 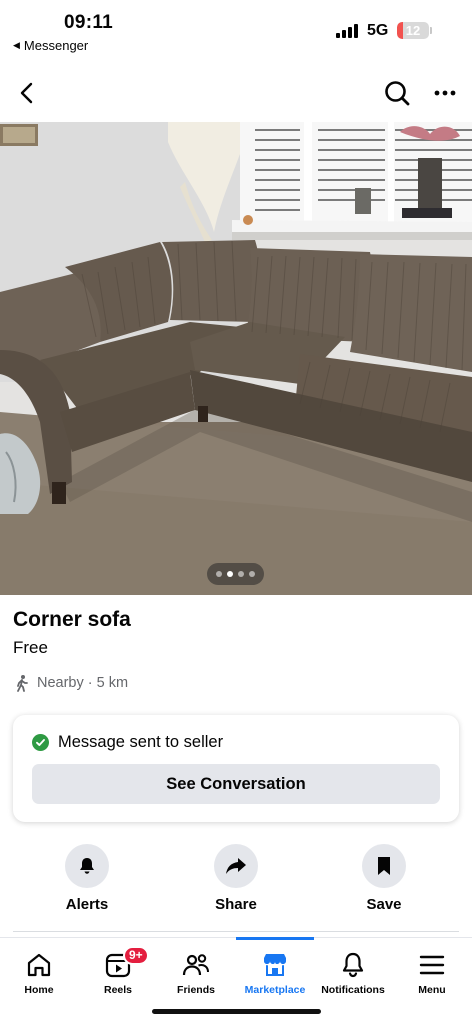 I want to click on tab-notifications: Notifications, so click(x=353, y=969).